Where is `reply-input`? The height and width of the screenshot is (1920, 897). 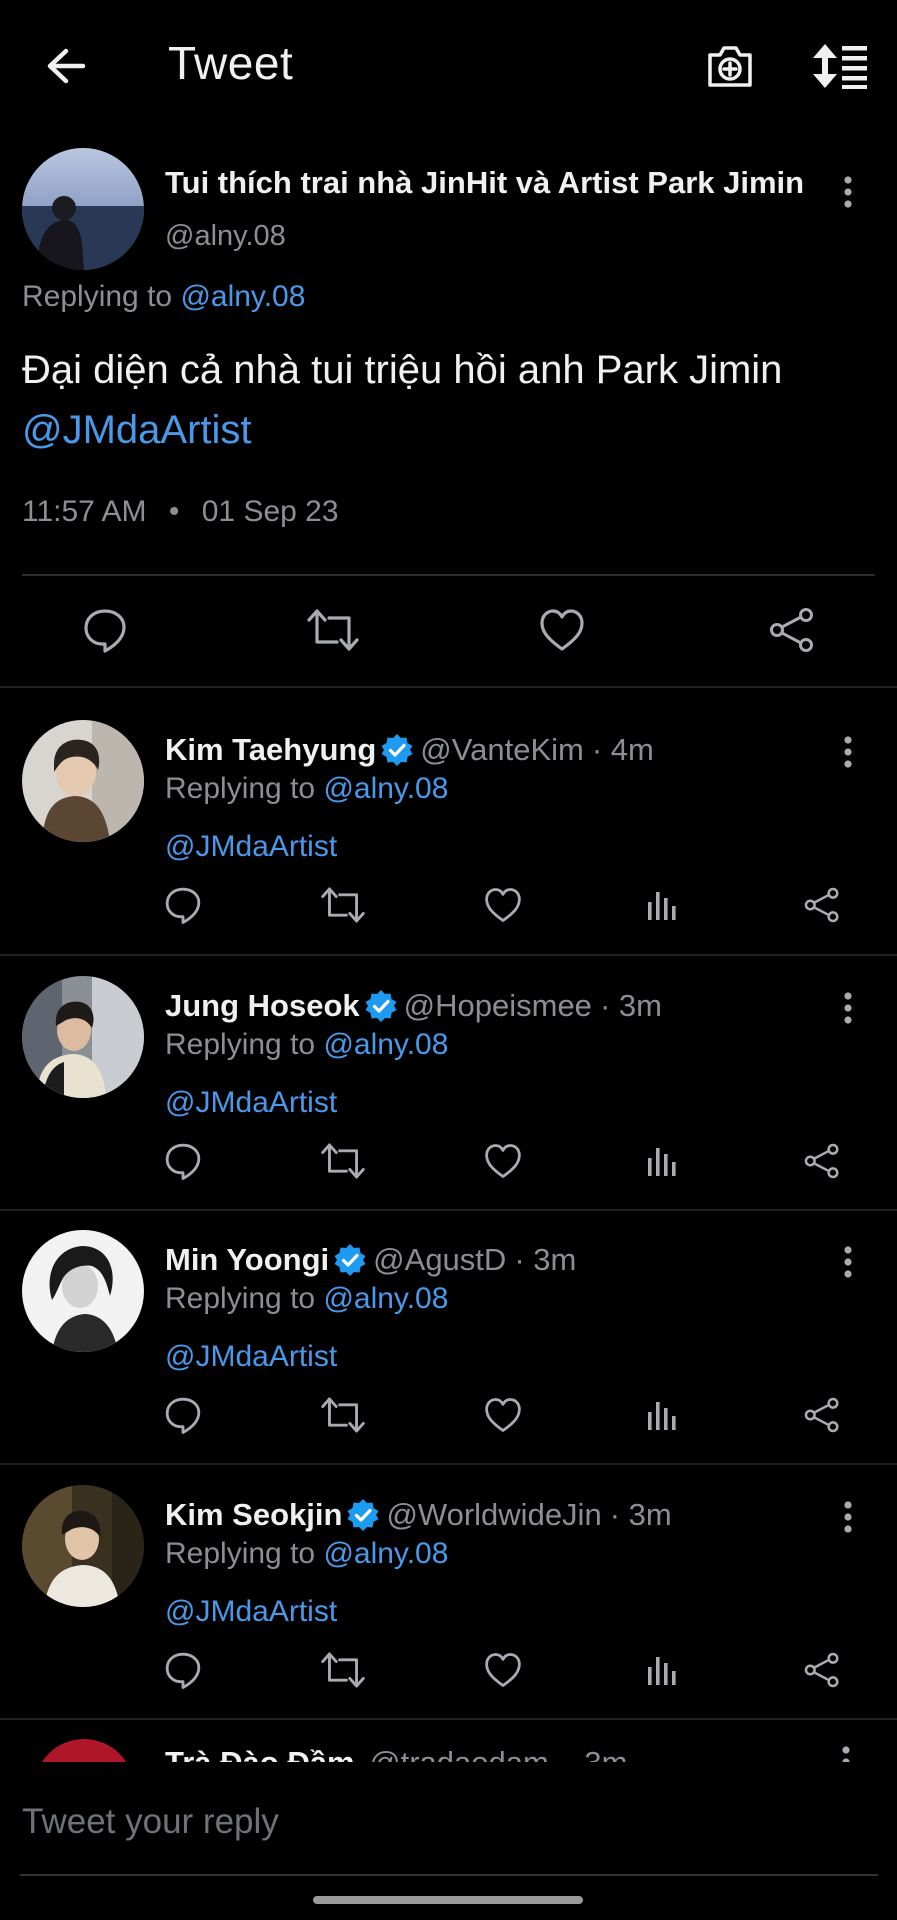
reply-input is located at coordinates (450, 1822).